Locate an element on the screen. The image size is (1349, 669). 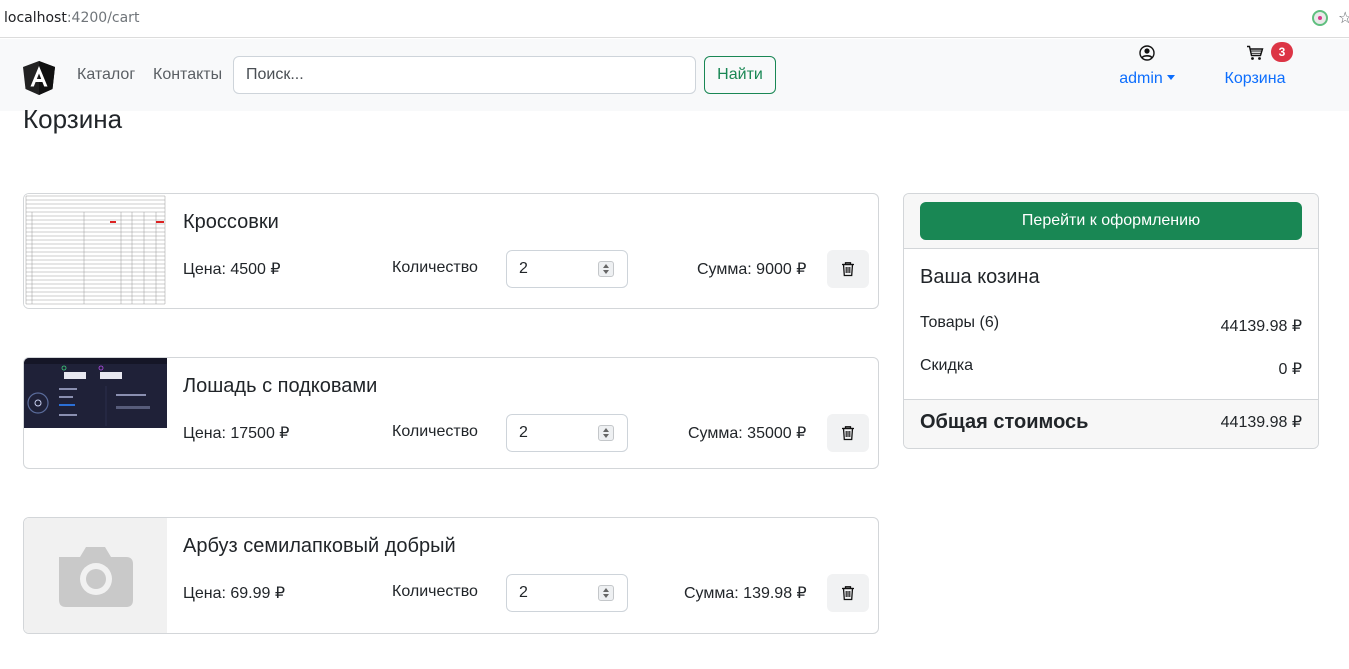
nav-link-catalog: Каталог is located at coordinates (106, 75).